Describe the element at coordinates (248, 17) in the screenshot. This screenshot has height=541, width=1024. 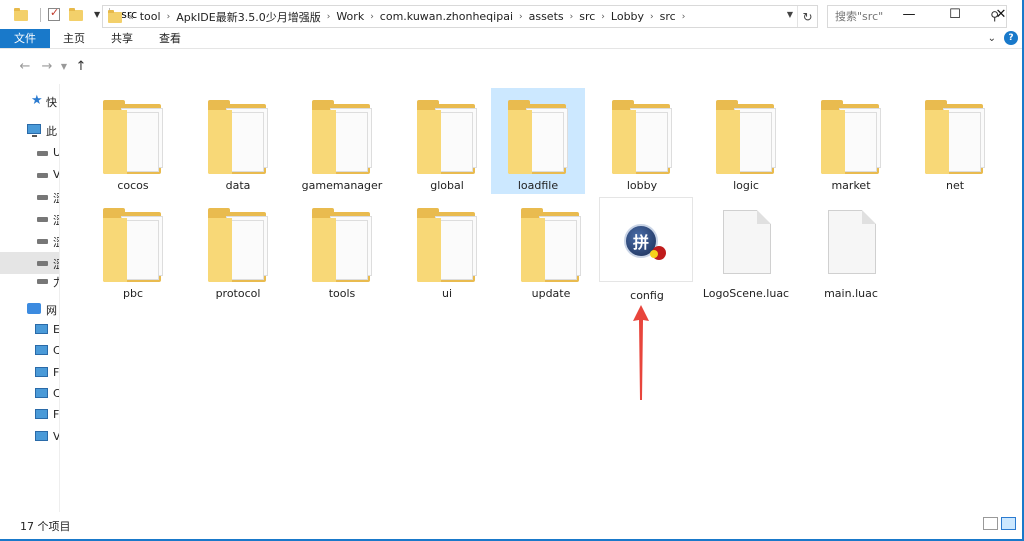
I see `breadcrumb-item: ApkIDE最新3.5.0少月增强版` at that location.